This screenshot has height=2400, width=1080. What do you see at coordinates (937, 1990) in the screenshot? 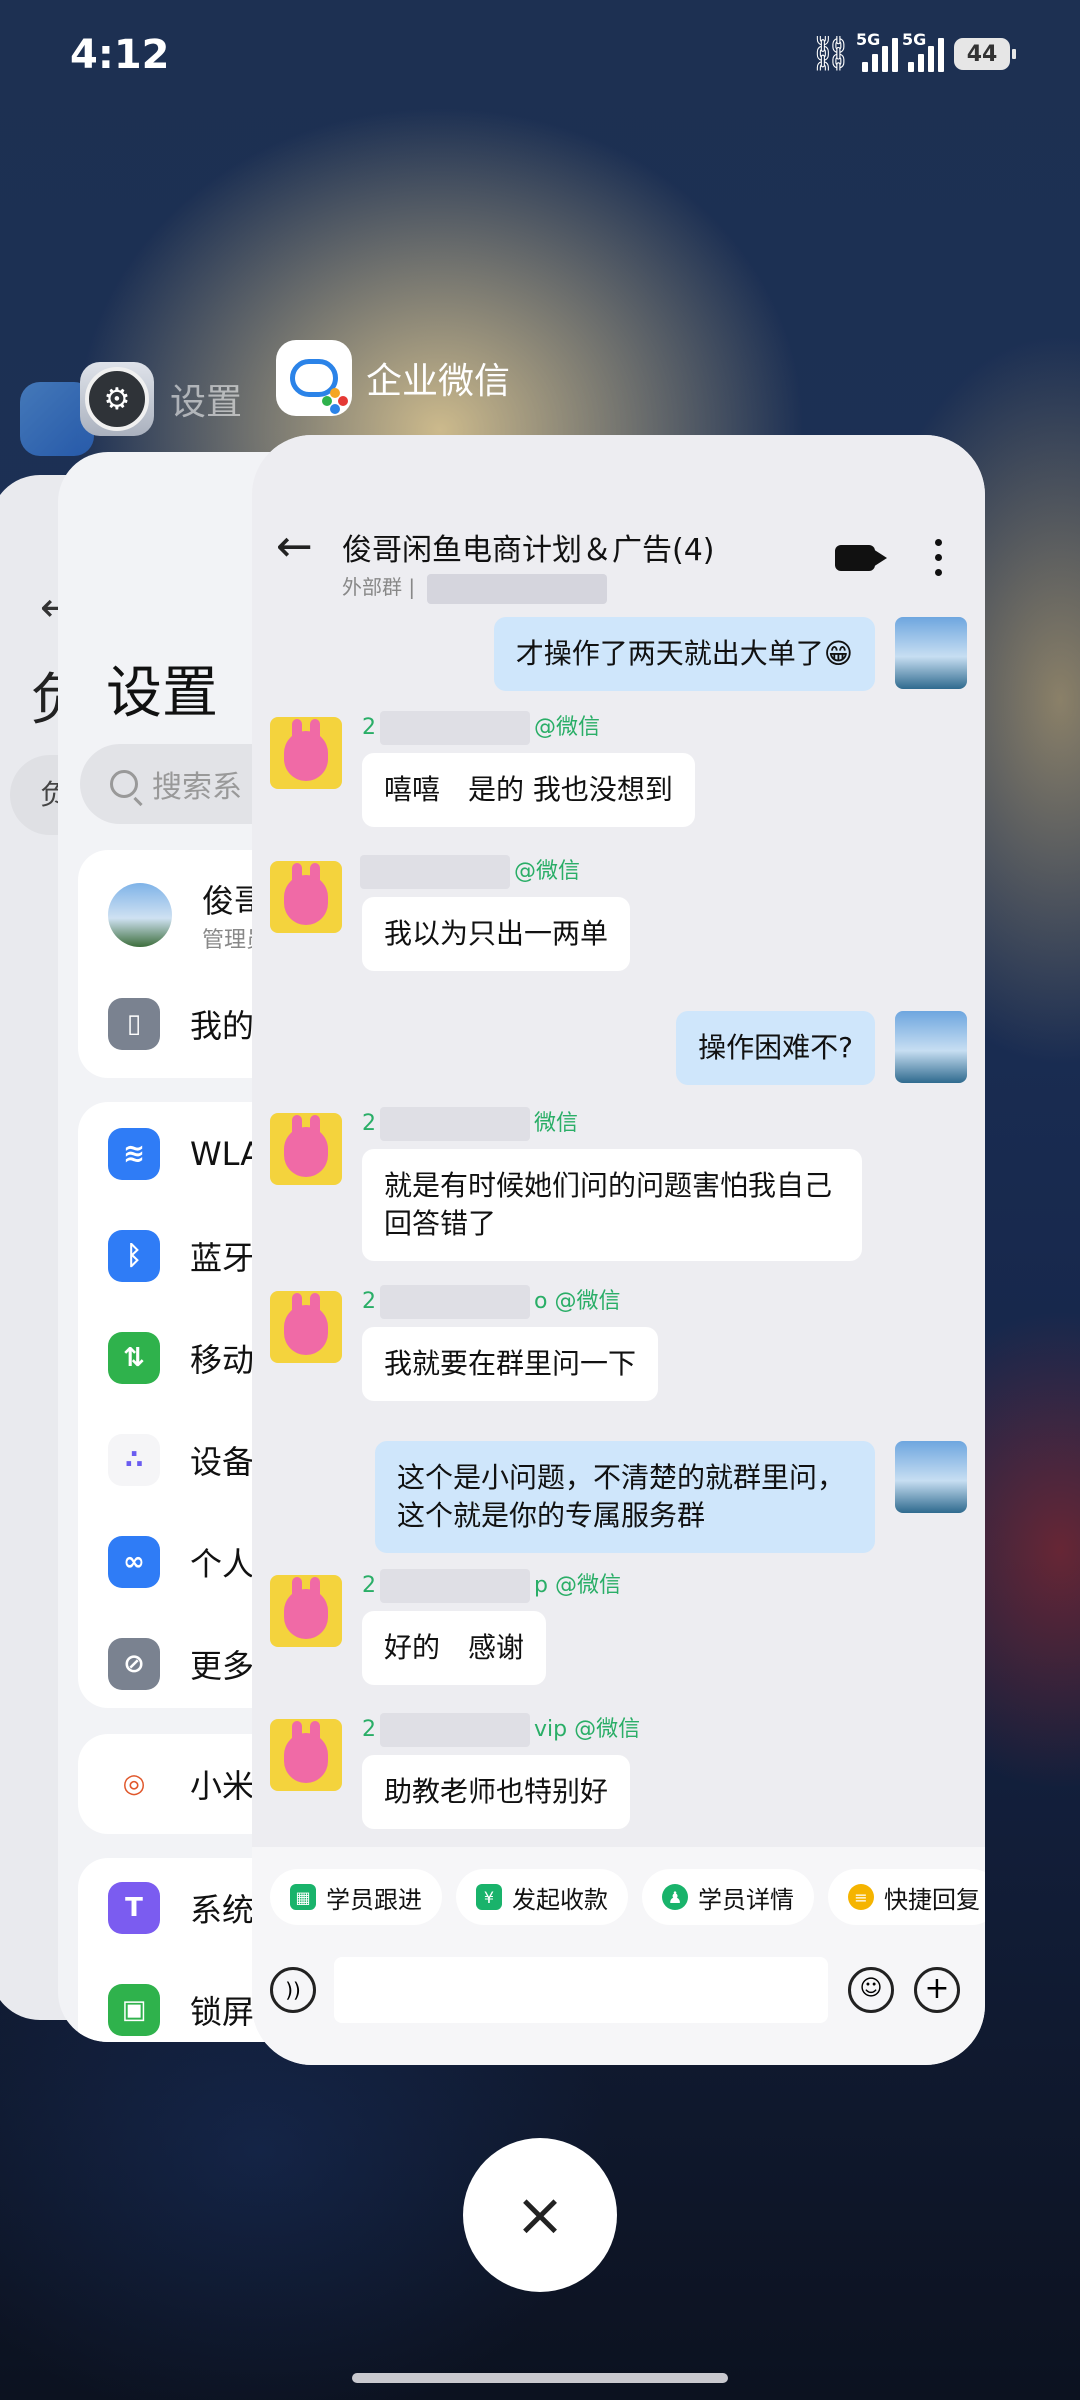
I see `plus-icon: +` at bounding box center [937, 1990].